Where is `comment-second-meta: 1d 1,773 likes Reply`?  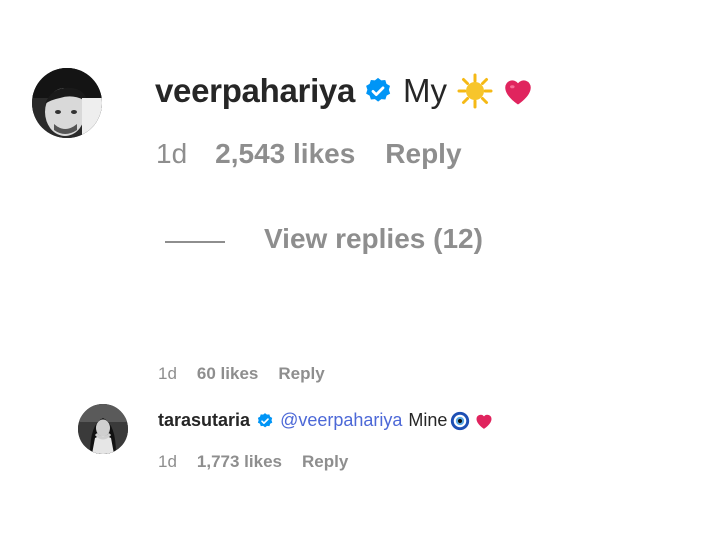
comment-second-meta: 1d 1,773 likes Reply is located at coordinates (253, 462).